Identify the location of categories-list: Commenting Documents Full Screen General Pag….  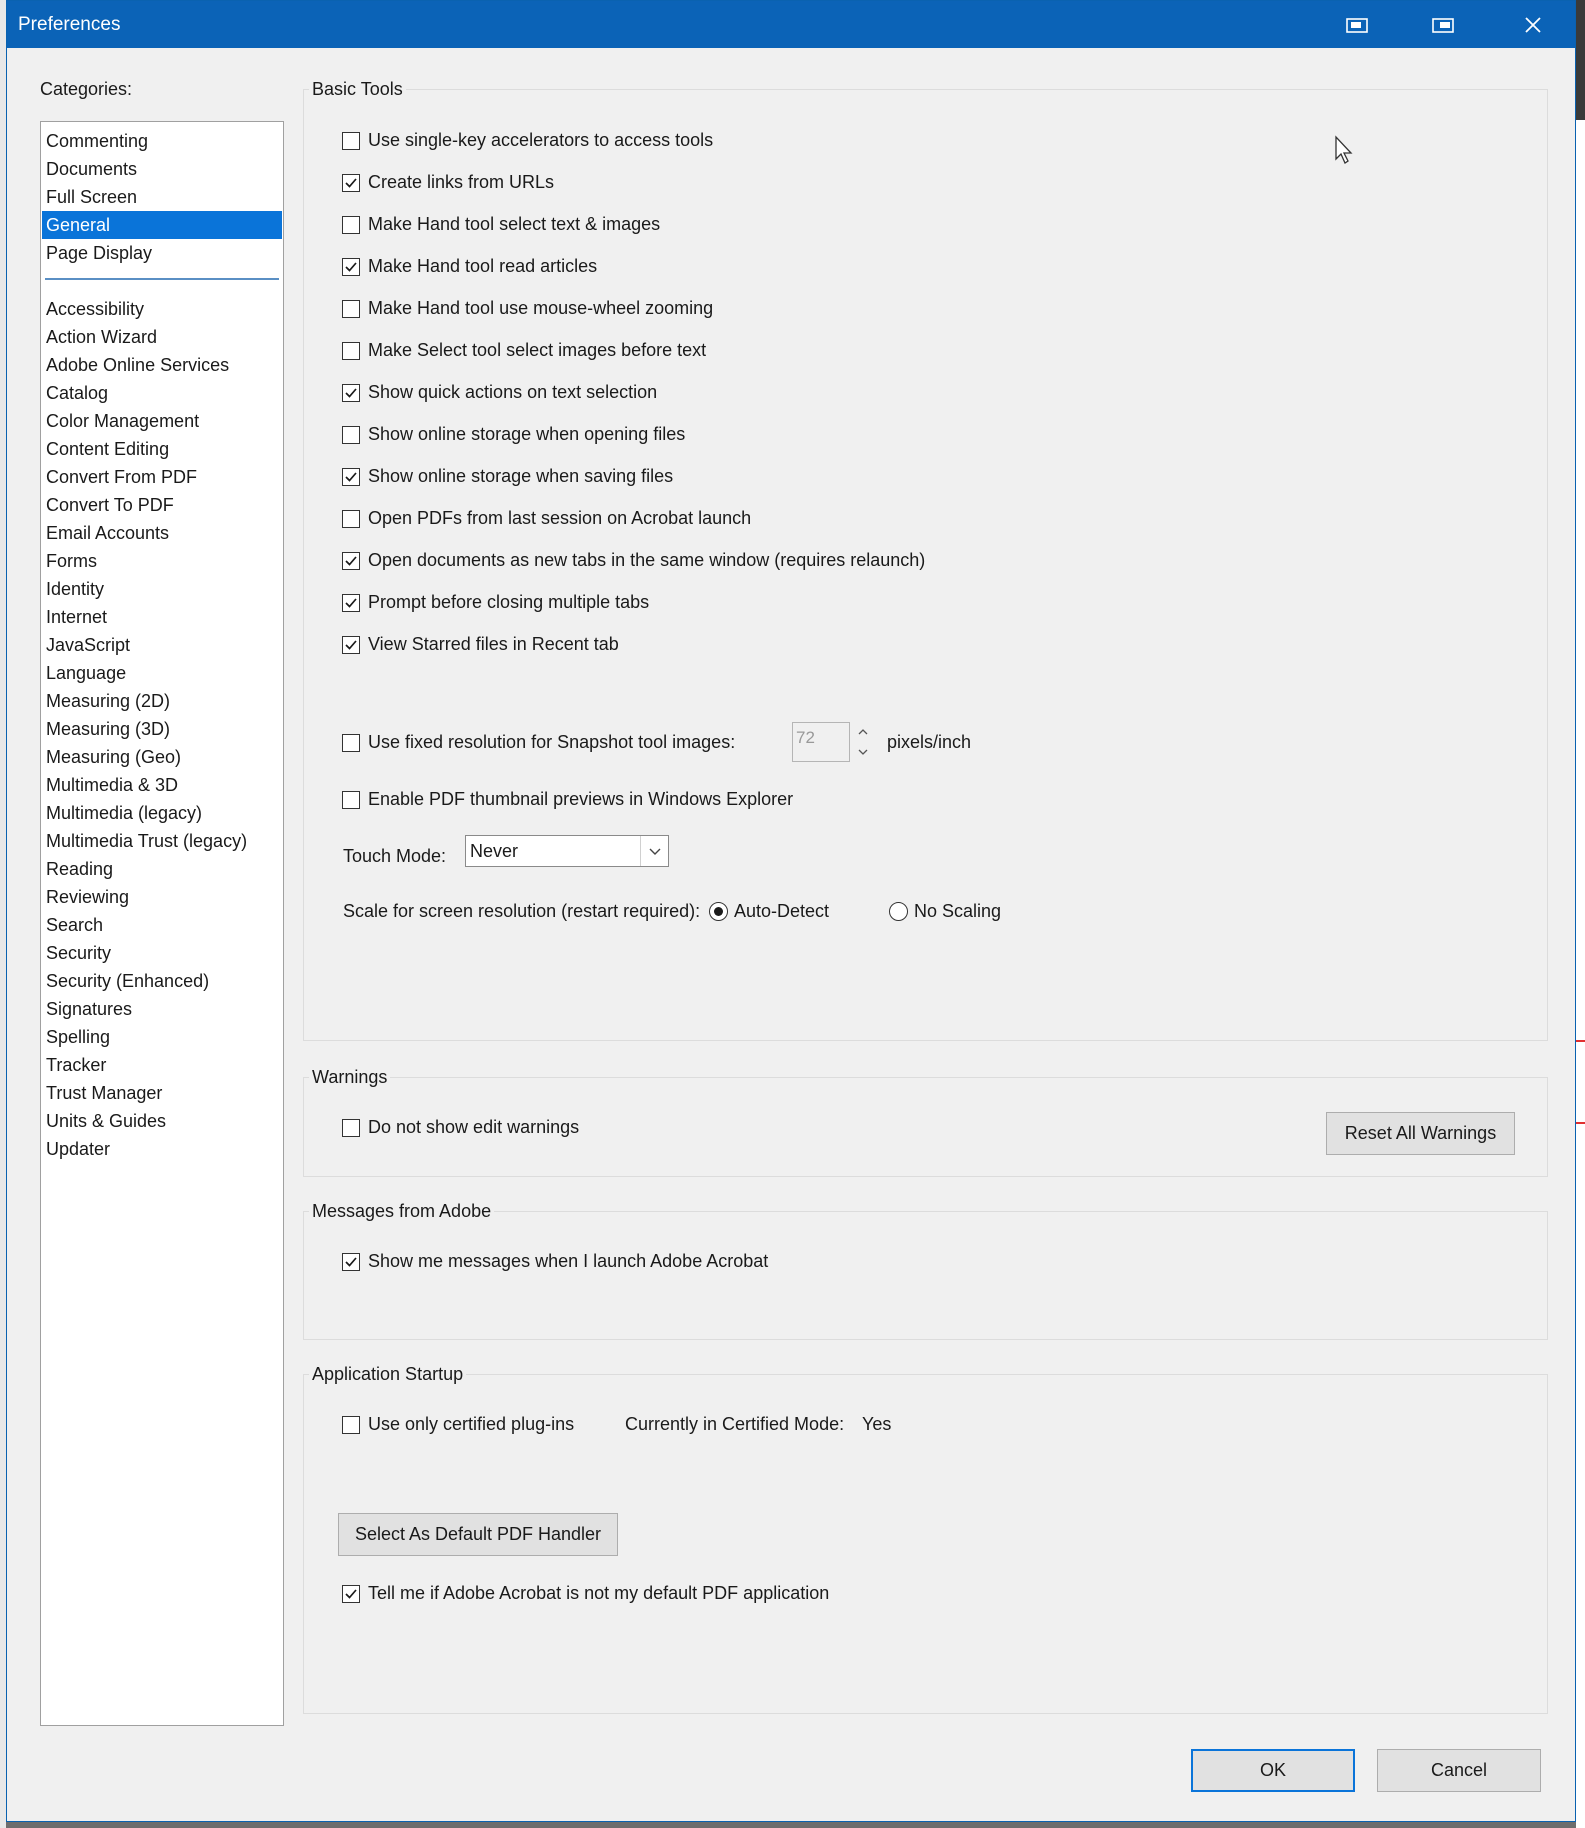
(162, 923).